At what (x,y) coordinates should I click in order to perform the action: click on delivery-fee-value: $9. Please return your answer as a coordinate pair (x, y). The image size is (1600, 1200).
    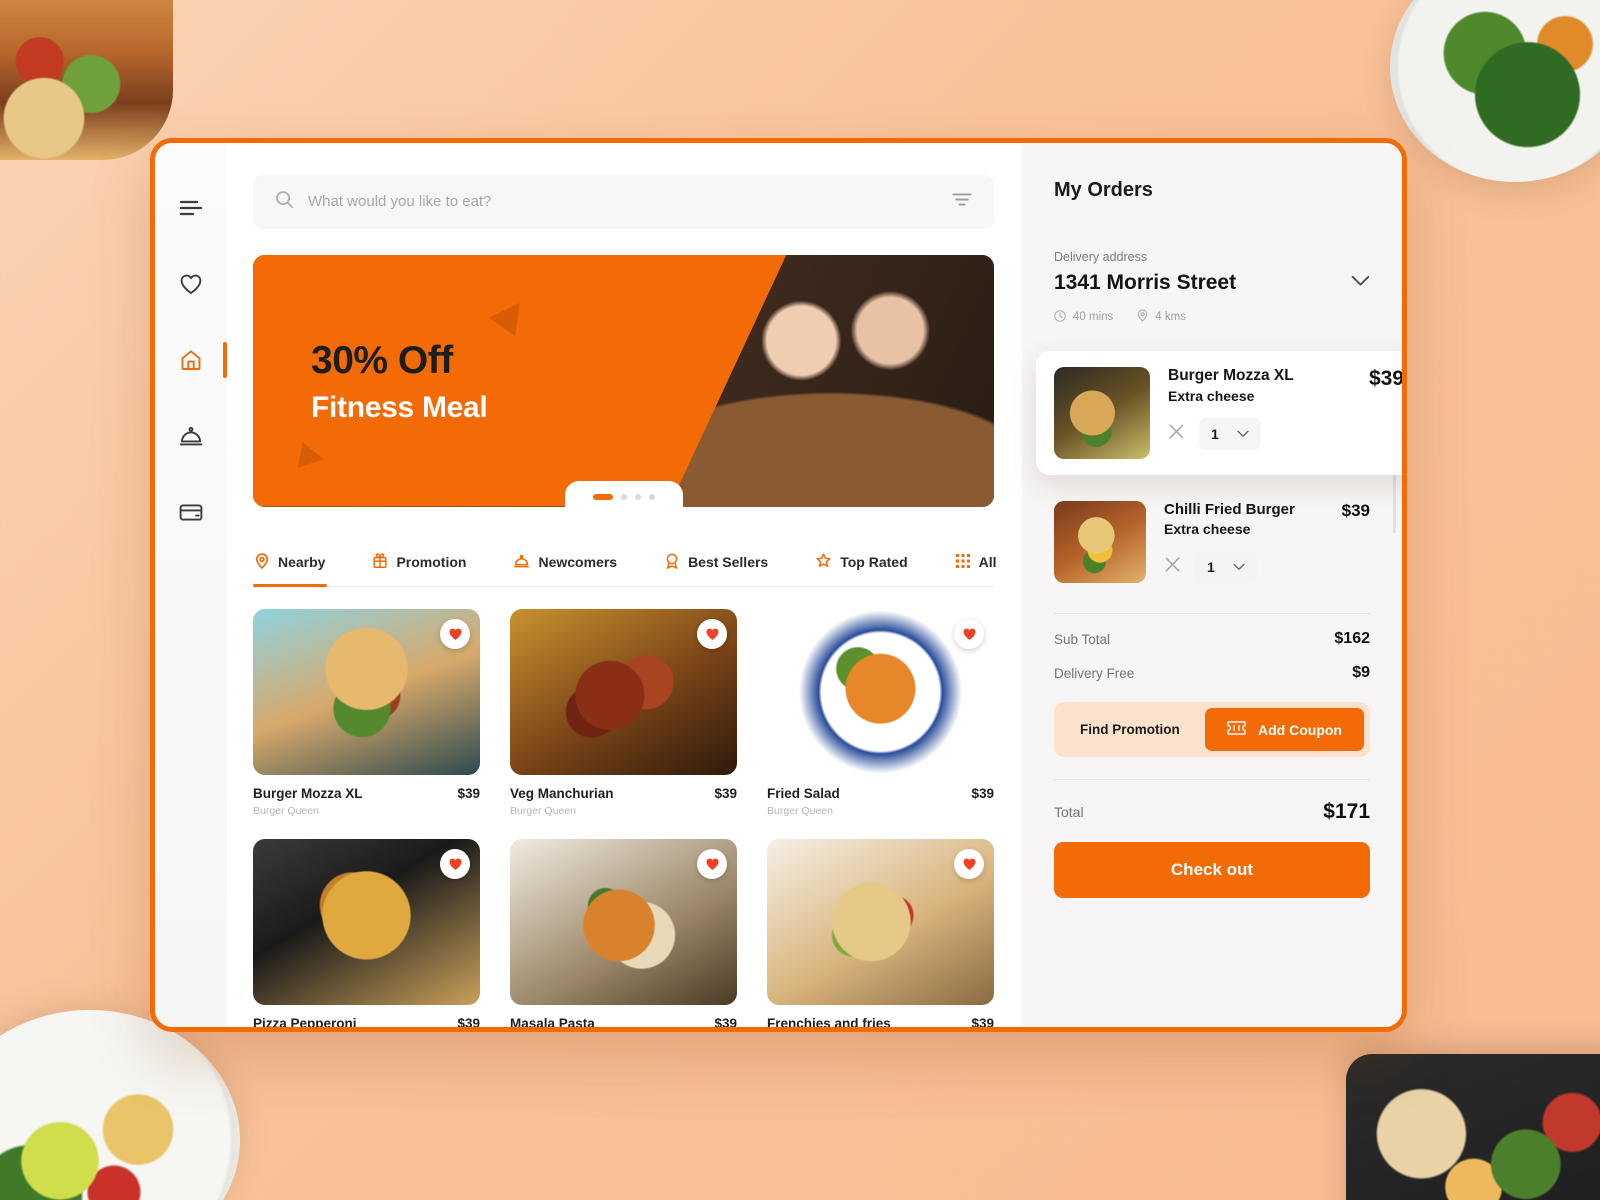
    Looking at the image, I should click on (1361, 672).